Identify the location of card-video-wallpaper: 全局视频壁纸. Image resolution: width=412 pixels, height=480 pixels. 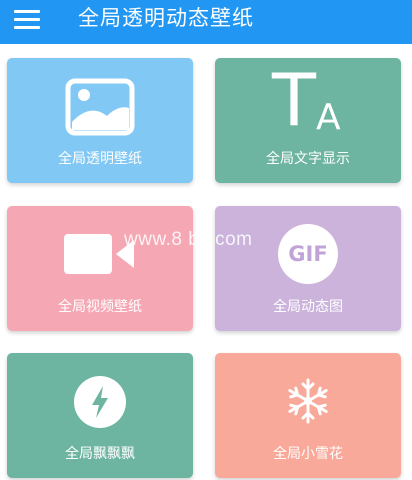
(100, 268).